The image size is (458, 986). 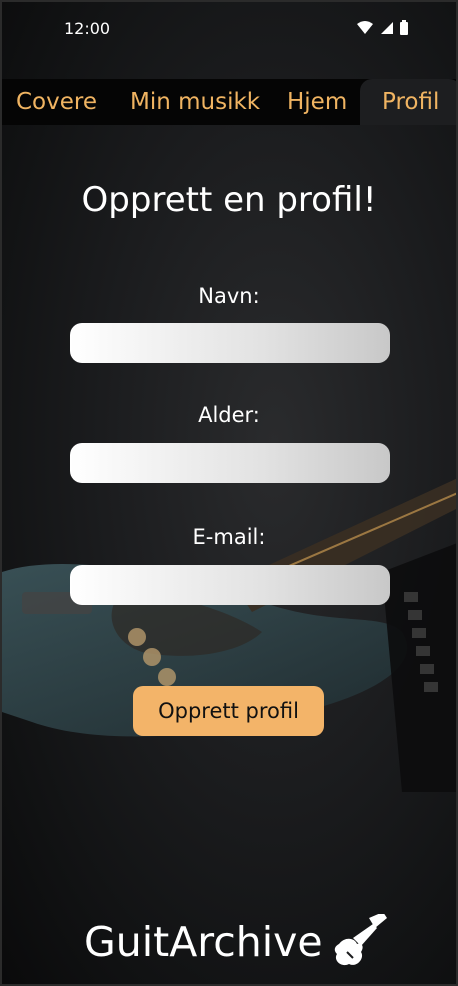 What do you see at coordinates (360, 940) in the screenshot?
I see `guitar-icon` at bounding box center [360, 940].